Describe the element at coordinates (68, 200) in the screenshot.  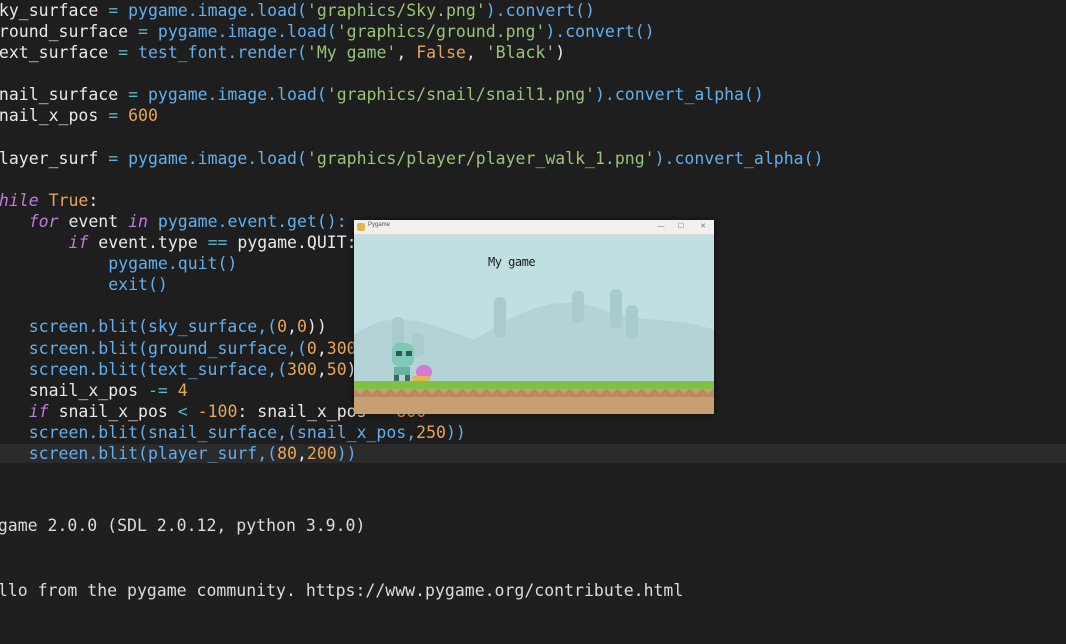
I see `code-token: True` at that location.